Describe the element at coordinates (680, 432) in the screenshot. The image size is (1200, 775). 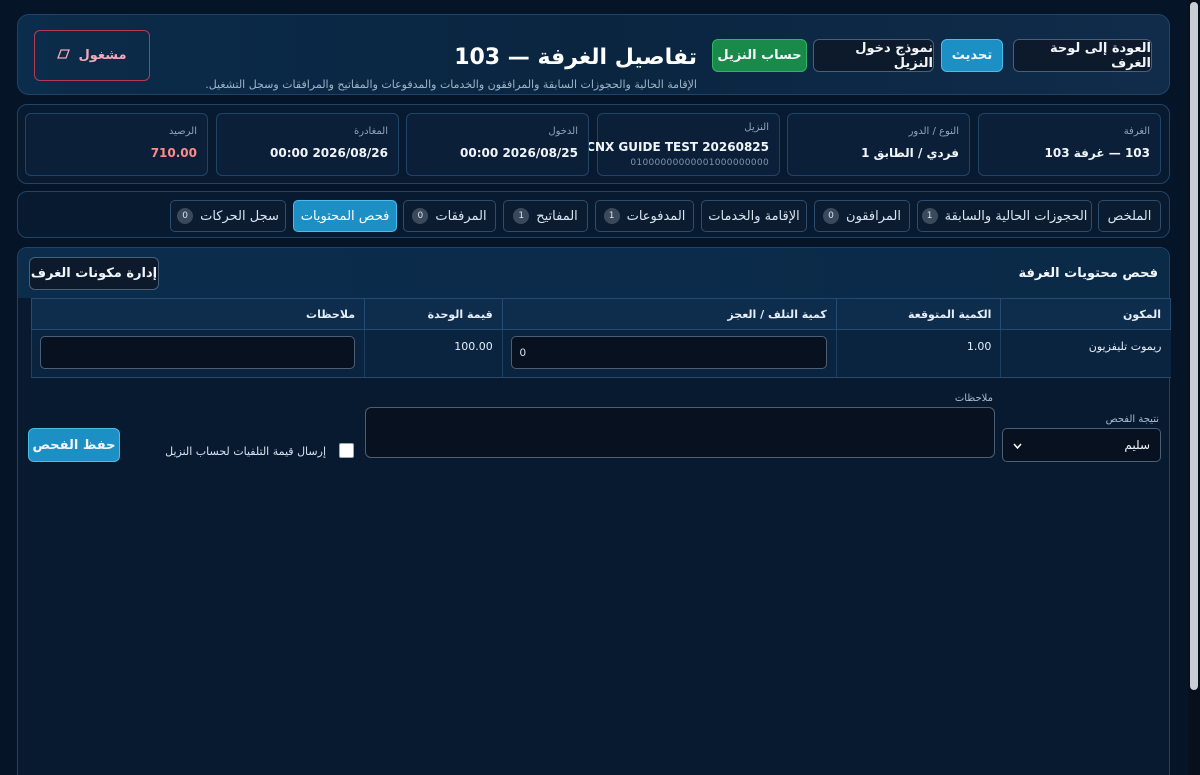
I see `inspection-notes-textarea` at that location.